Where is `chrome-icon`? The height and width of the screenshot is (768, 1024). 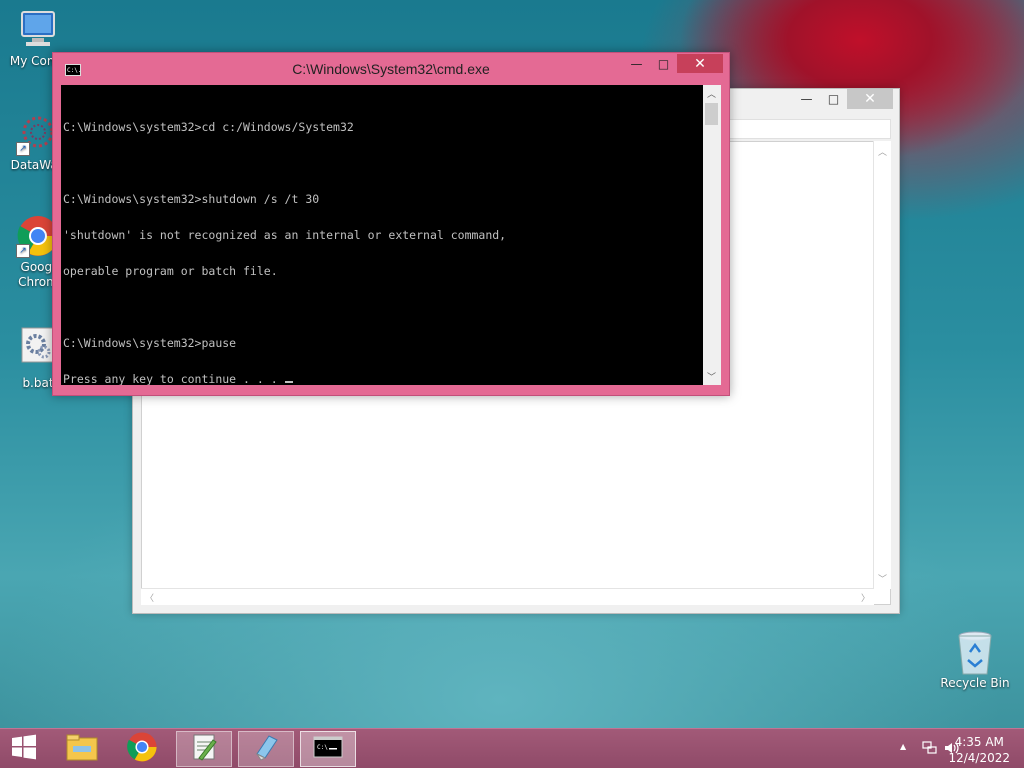 chrome-icon is located at coordinates (142, 749).